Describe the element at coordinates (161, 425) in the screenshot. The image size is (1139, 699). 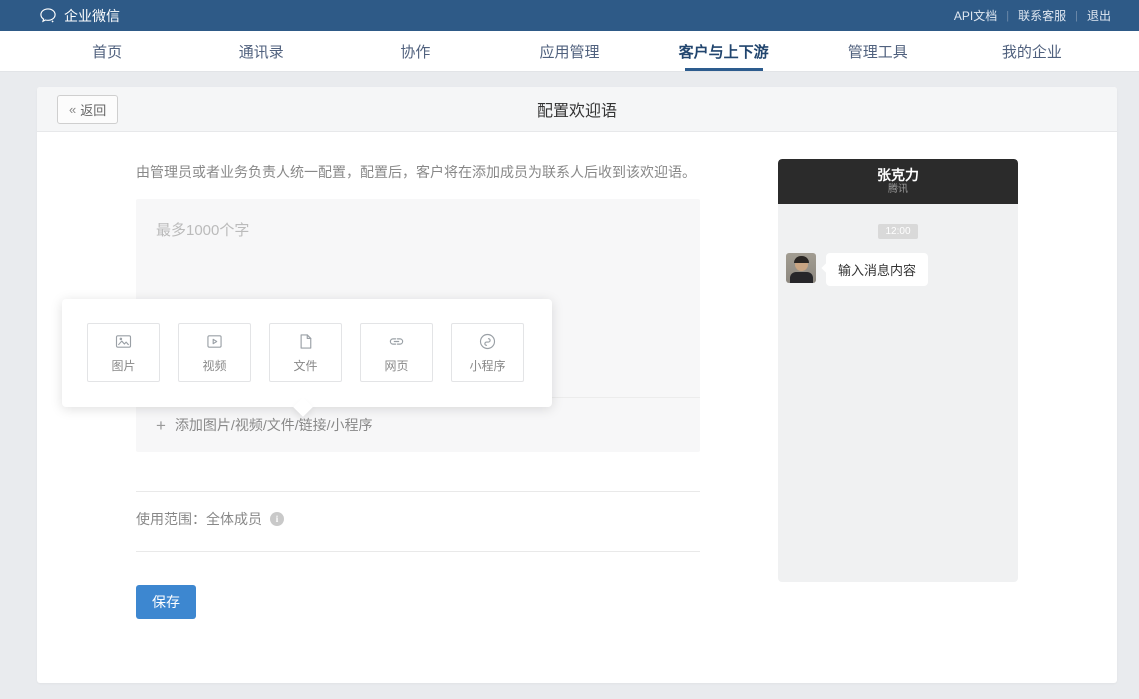
I see `plus-icon: +` at that location.